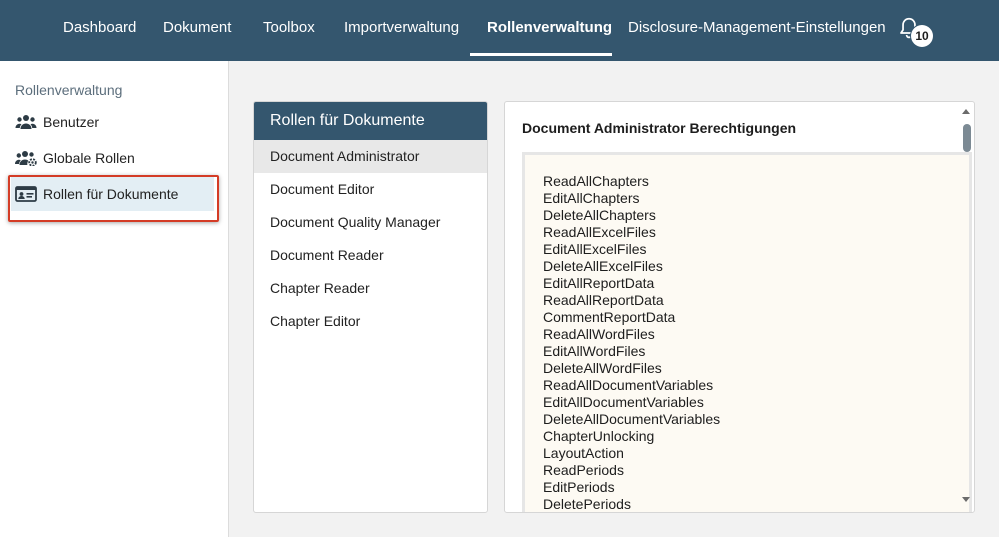 This screenshot has width=999, height=537. I want to click on permission-item: EditPeriods, so click(579, 487).